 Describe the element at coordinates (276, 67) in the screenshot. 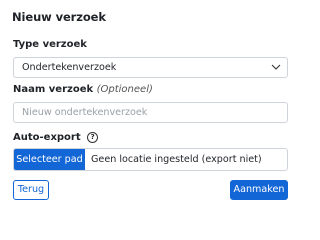

I see `chevron-down-icon` at that location.